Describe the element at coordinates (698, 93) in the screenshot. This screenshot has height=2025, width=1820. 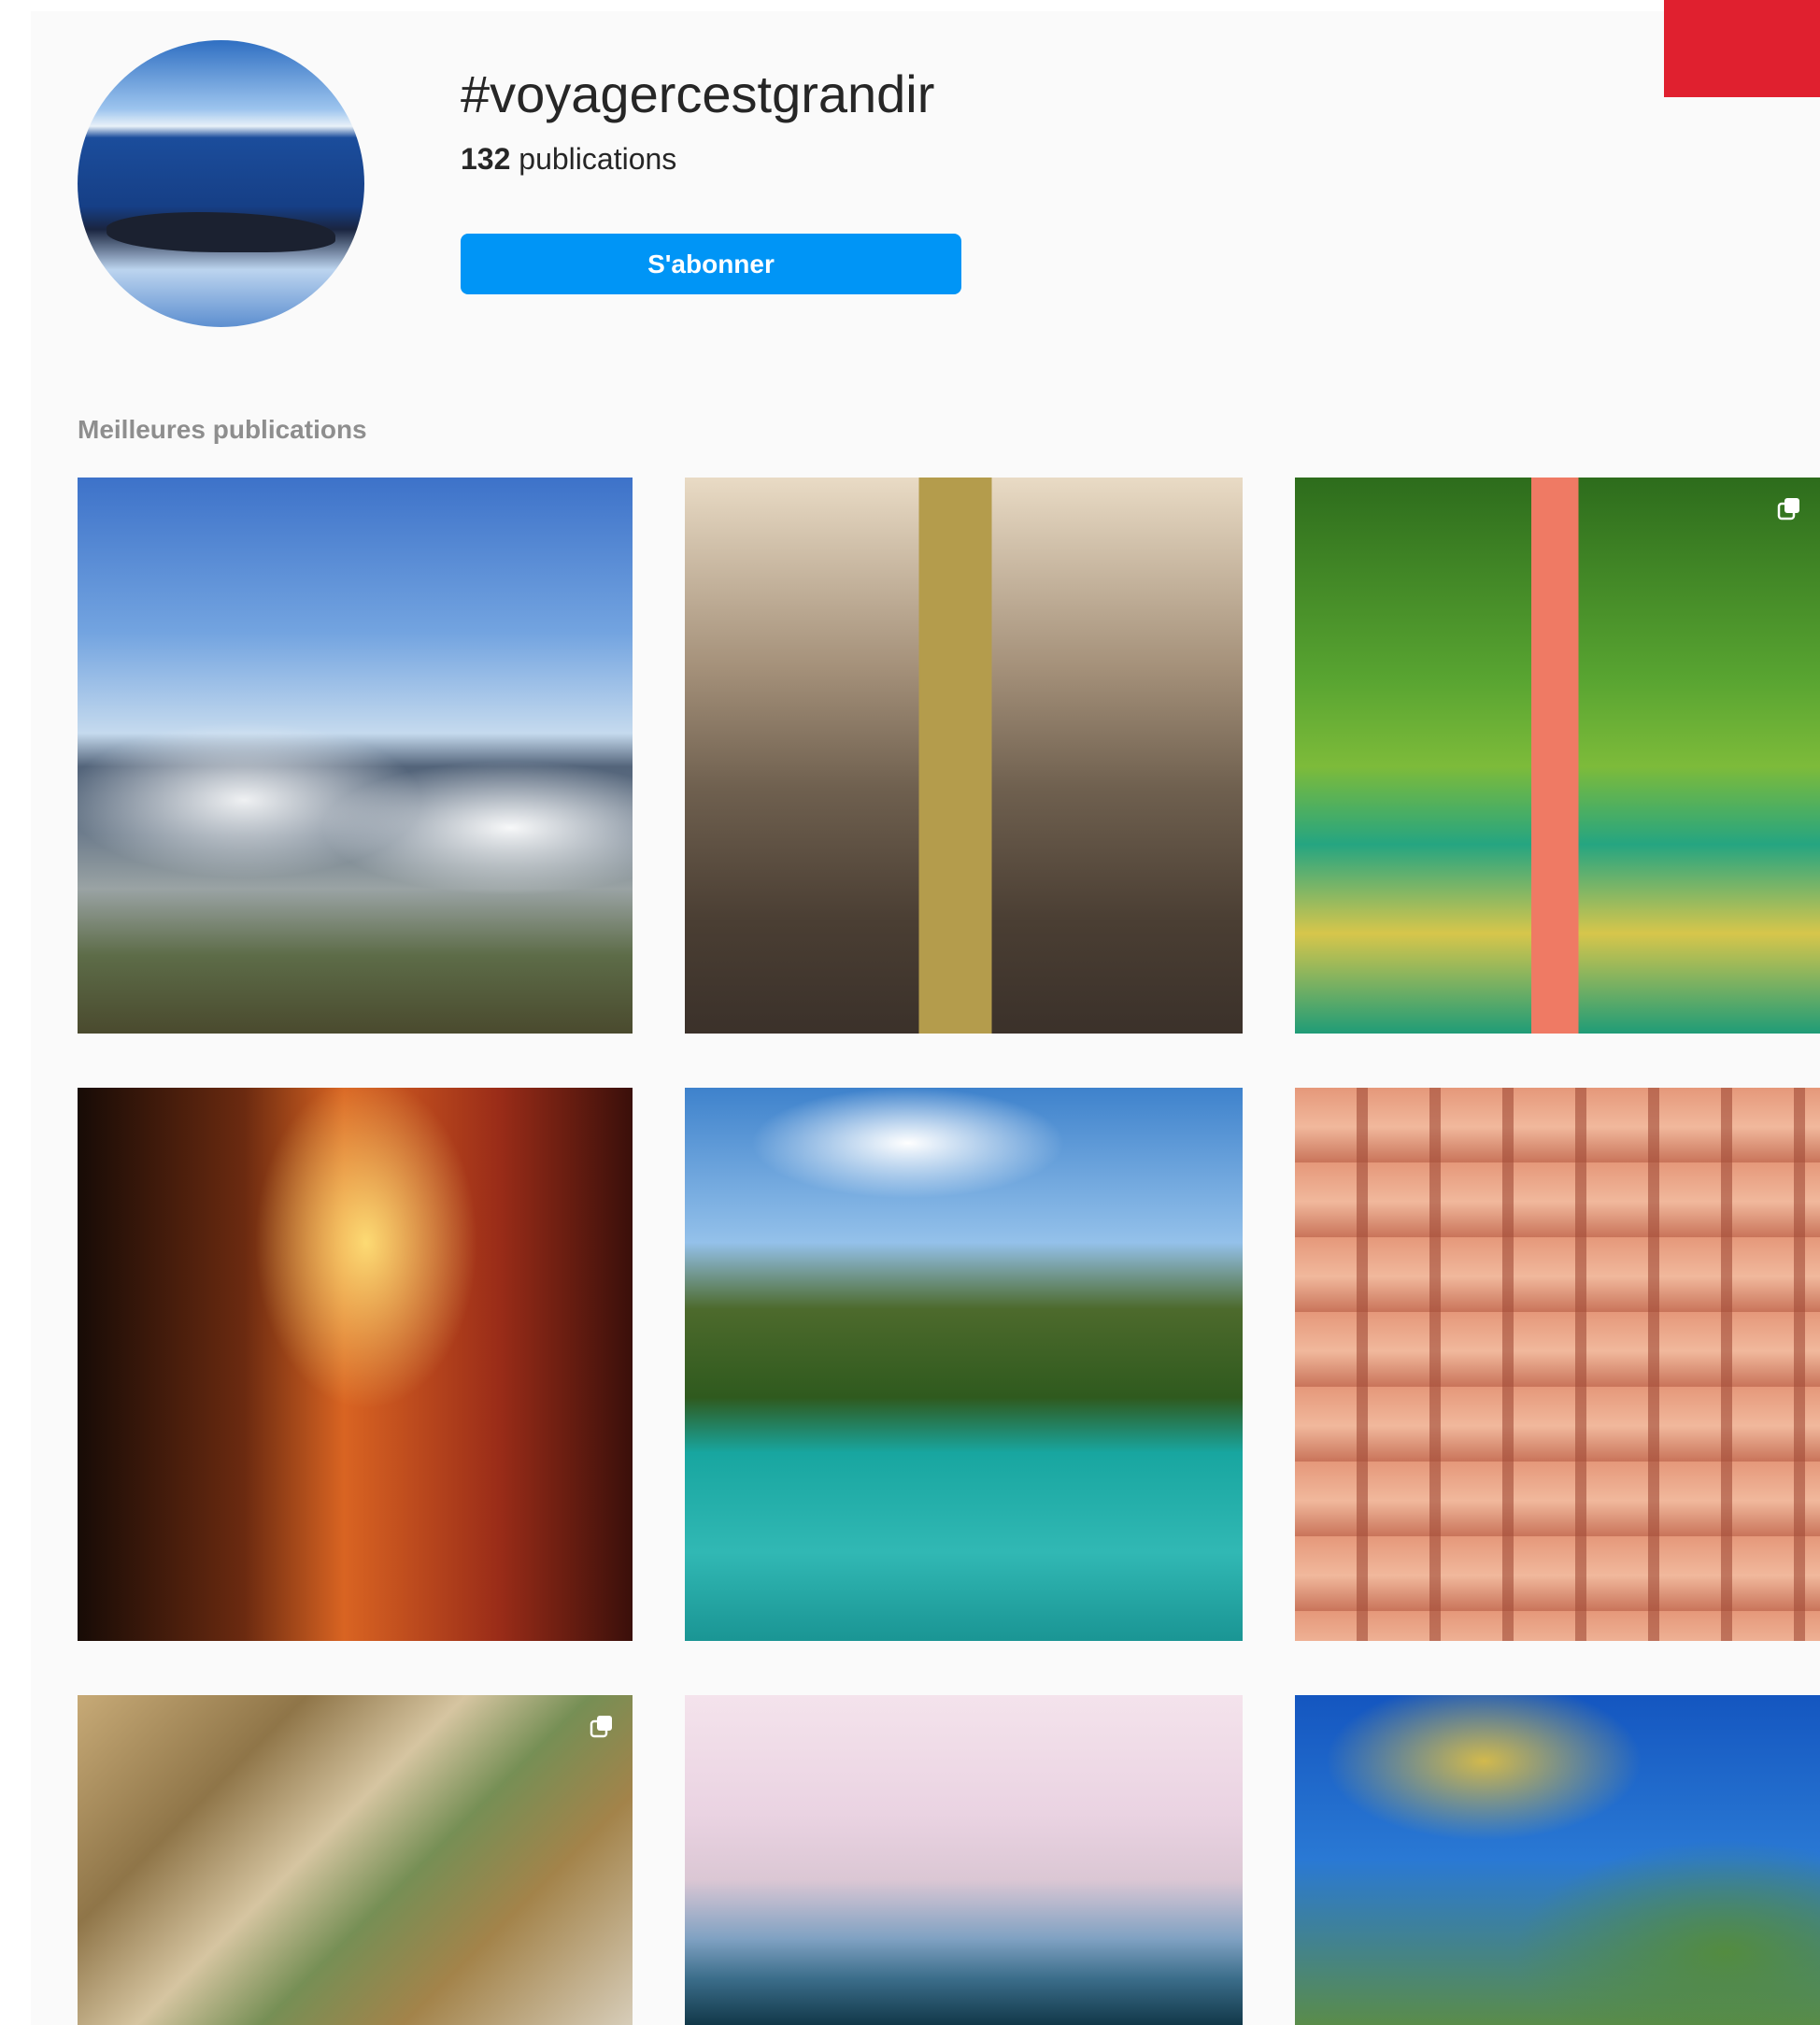
I see `hashtag-title: #voyagercestgrandir` at that location.